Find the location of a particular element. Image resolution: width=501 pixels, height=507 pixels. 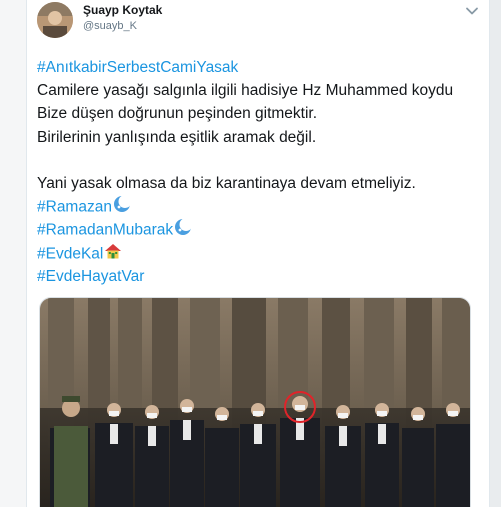

chevron-down-icon is located at coordinates (472, 11).